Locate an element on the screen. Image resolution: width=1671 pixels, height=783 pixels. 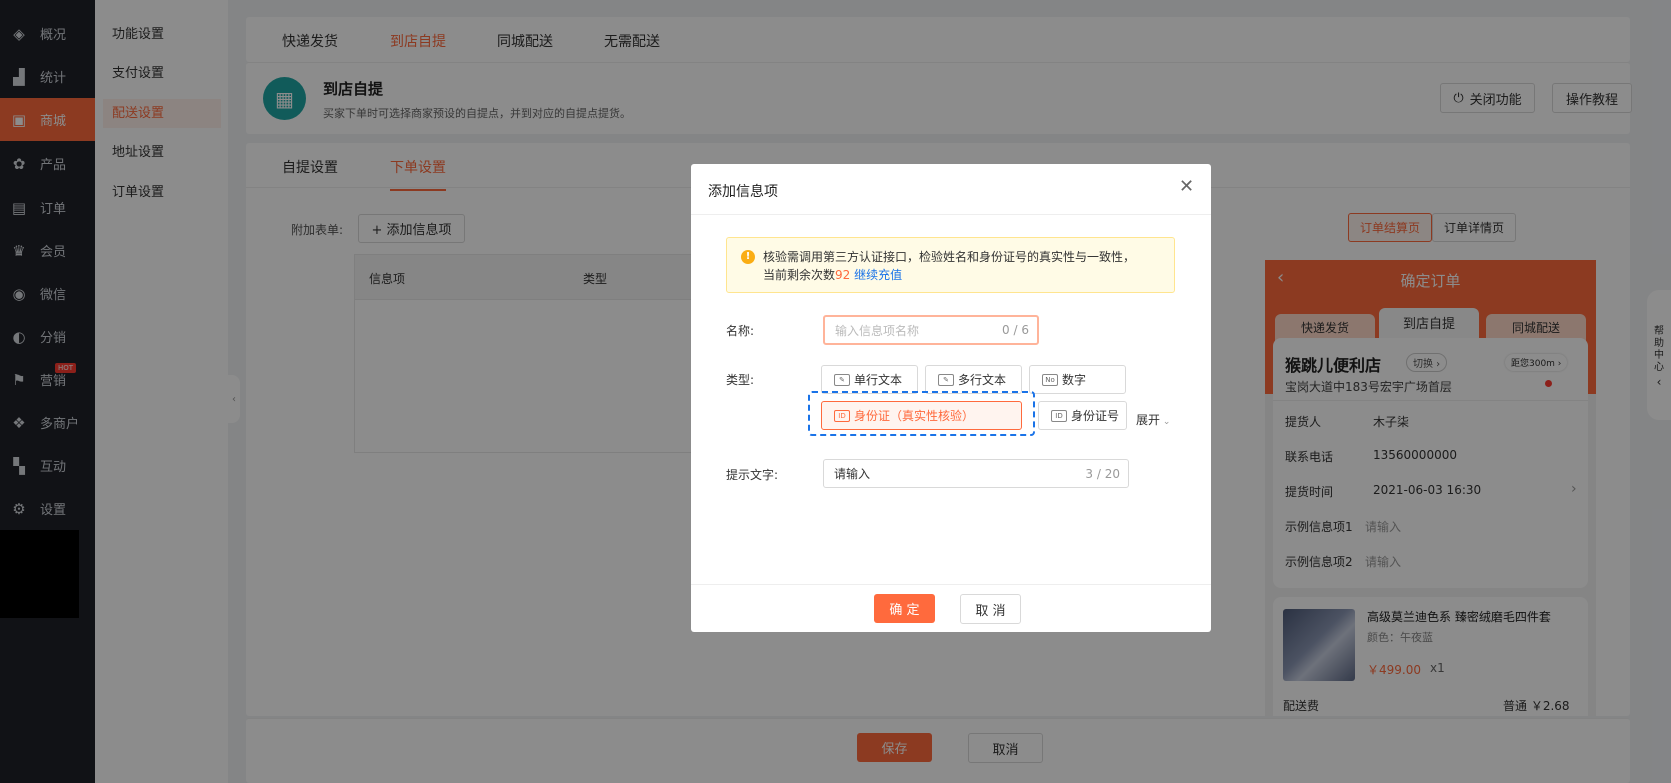
name-input: 输入信息项名称 0 / 6 is located at coordinates (931, 330).